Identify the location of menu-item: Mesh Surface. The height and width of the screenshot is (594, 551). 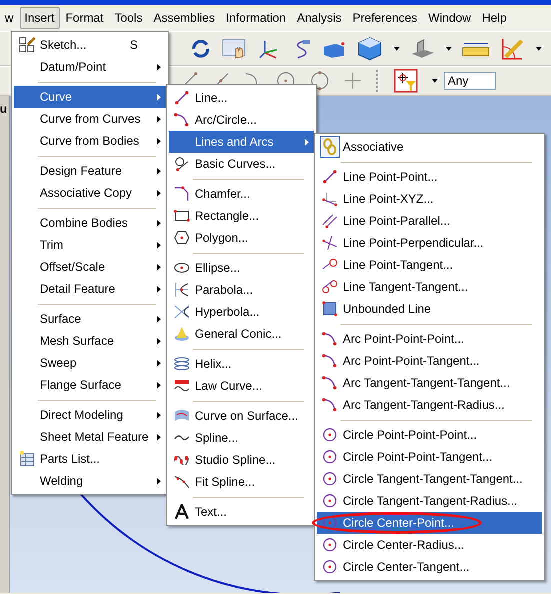
(90, 341).